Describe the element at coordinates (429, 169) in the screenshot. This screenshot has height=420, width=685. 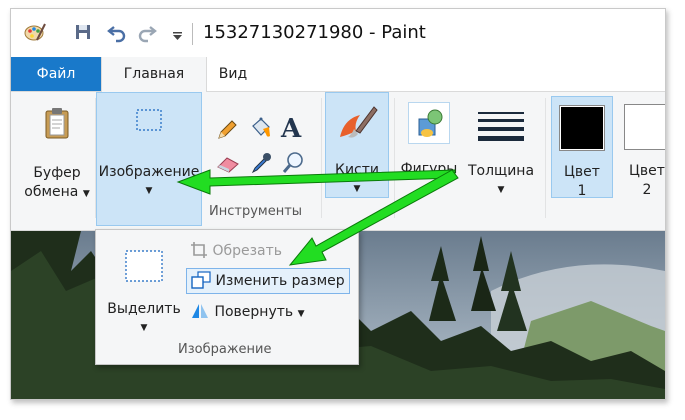
I see `shapes-label: Фигуры` at that location.